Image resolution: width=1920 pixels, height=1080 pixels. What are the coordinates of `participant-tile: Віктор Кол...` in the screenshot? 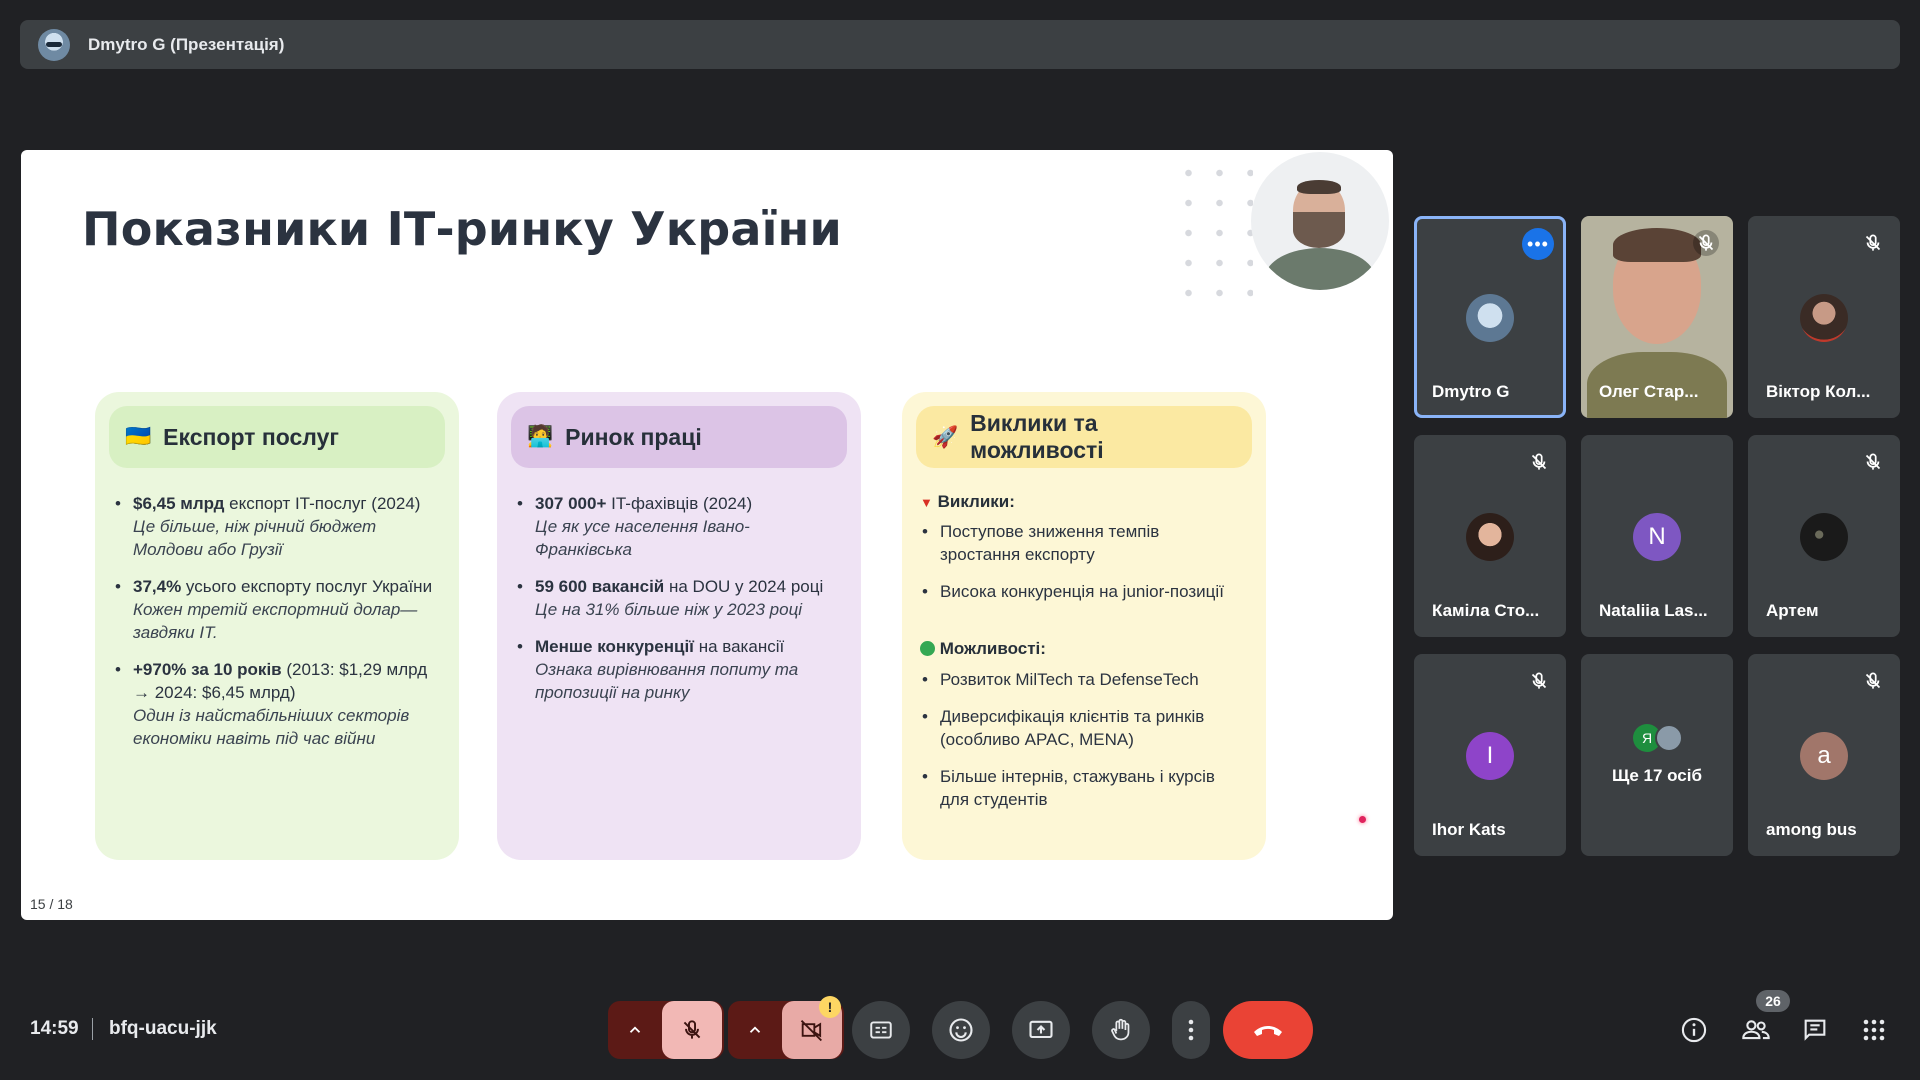 It's located at (1824, 317).